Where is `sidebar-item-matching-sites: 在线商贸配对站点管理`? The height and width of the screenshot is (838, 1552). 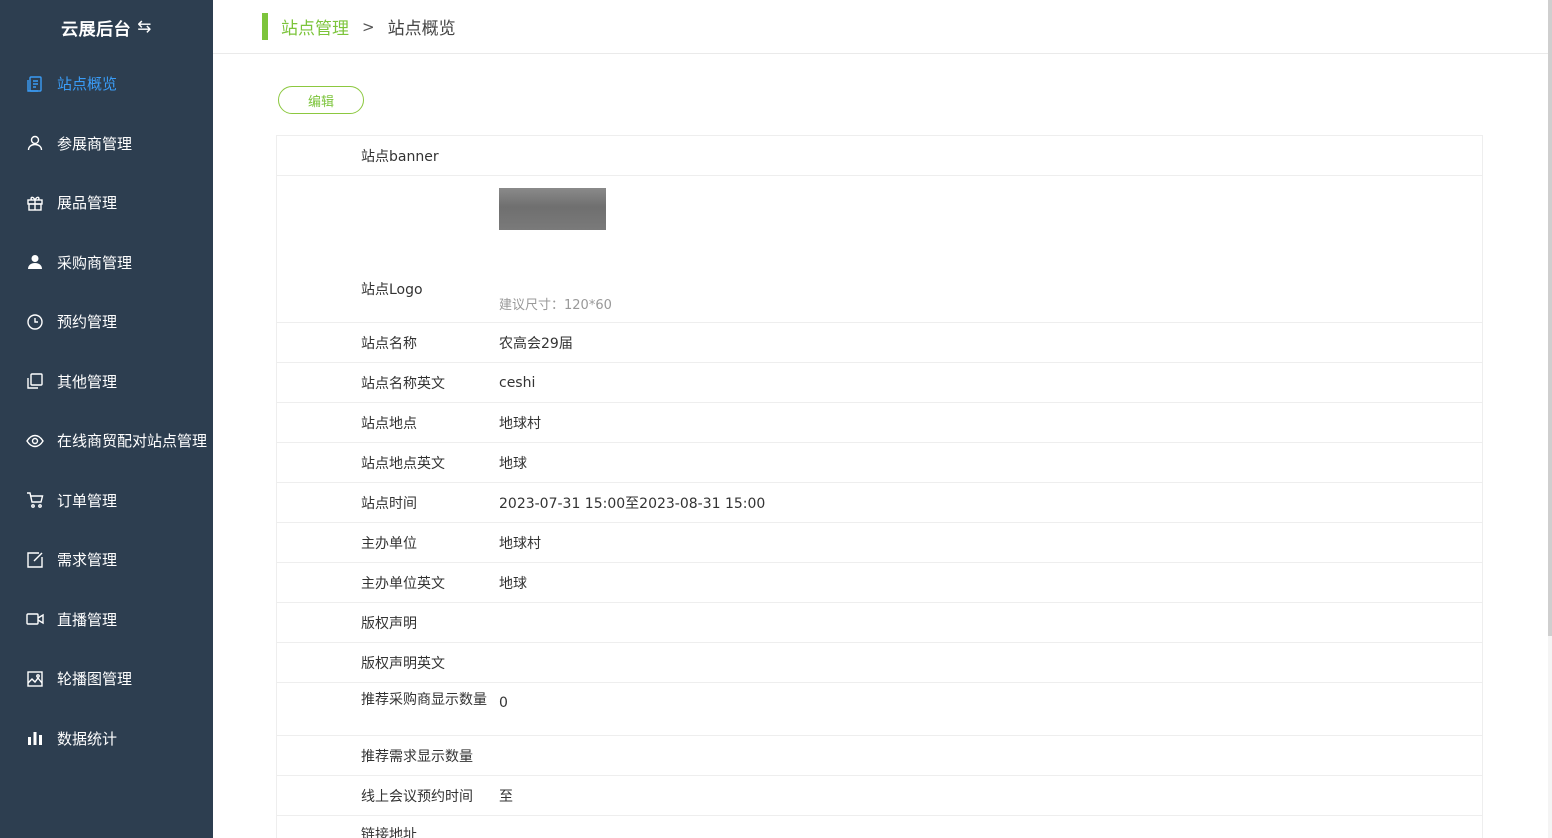
sidebar-item-matching-sites: 在线商贸配对站点管理 is located at coordinates (106, 441).